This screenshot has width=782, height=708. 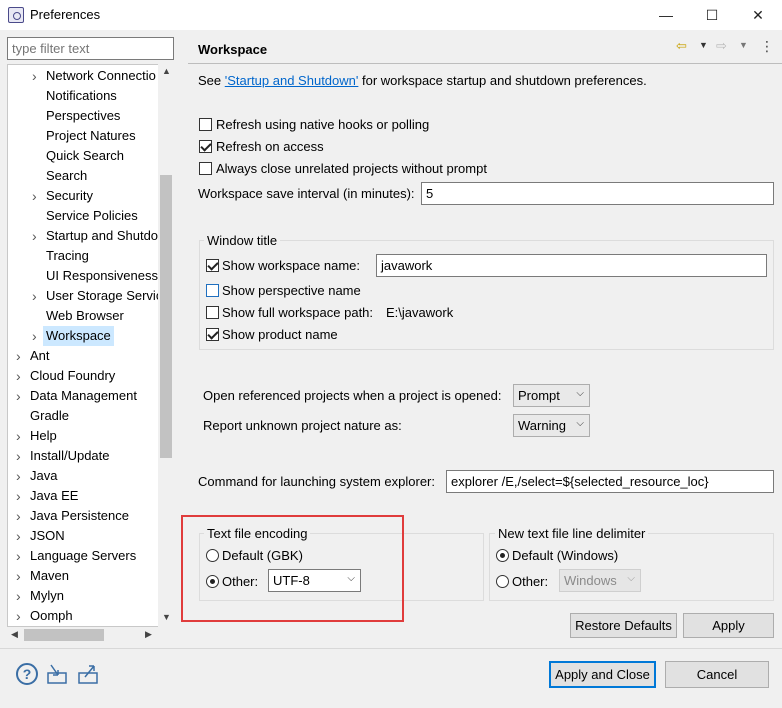 What do you see at coordinates (88, 556) in the screenshot?
I see `tree-item: › Language Servers` at bounding box center [88, 556].